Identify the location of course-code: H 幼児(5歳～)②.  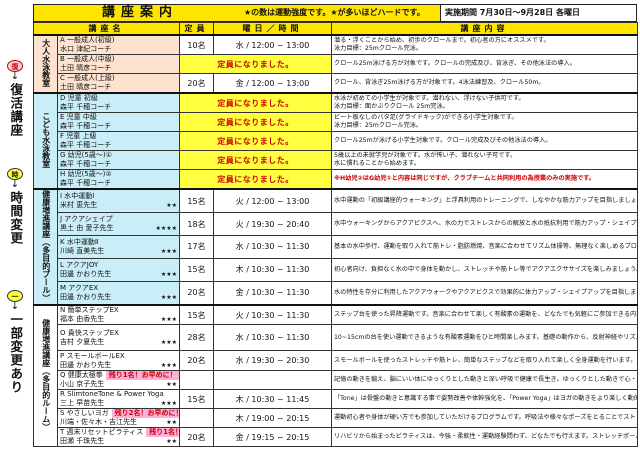
(86, 174).